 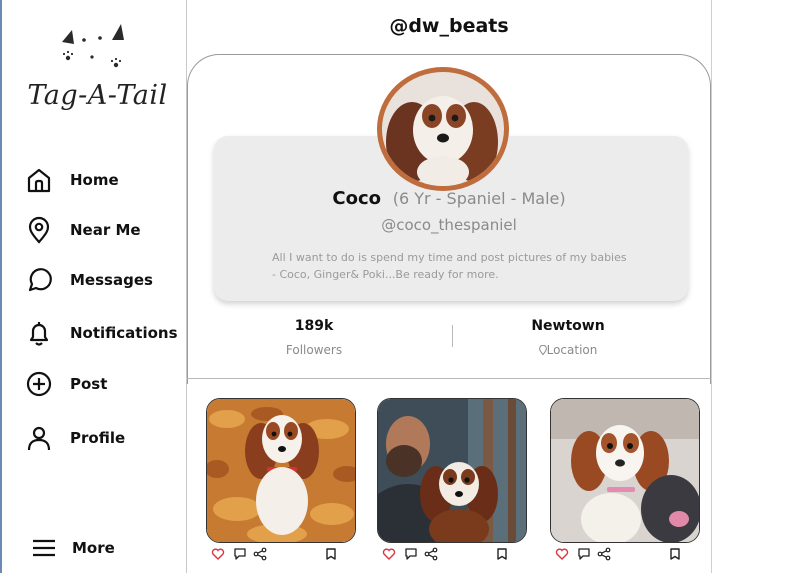 I want to click on avatar-photo, so click(x=443, y=129).